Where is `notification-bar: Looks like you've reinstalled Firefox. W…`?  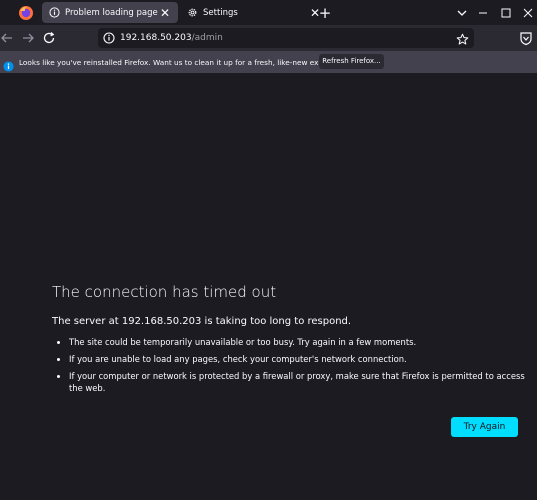
notification-bar: Looks like you've reinstalled Firefox. W… is located at coordinates (268, 62).